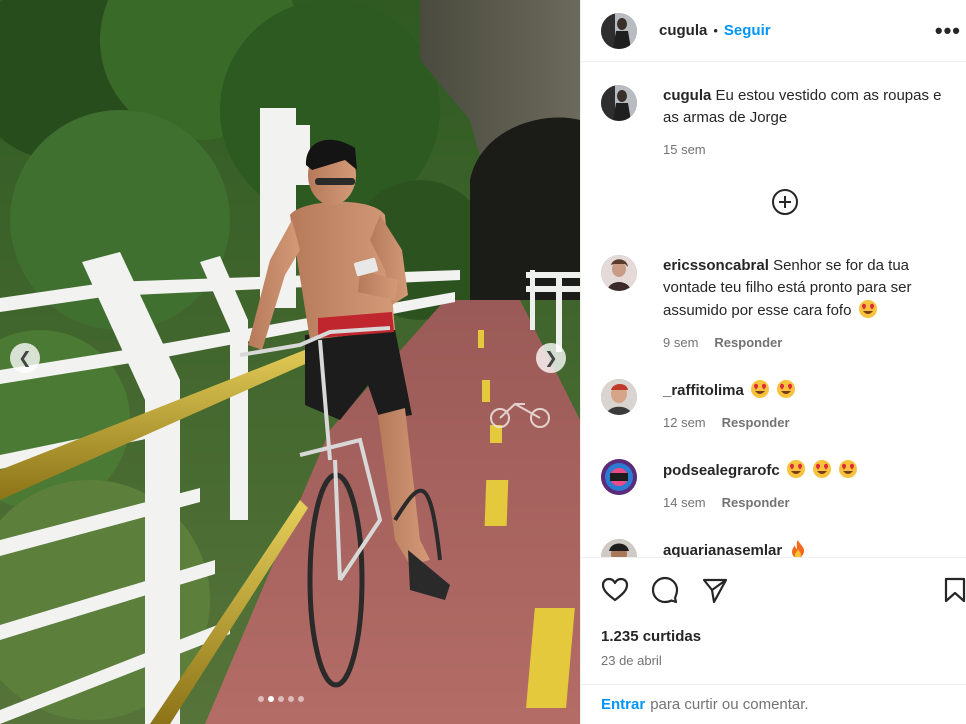 This screenshot has width=966, height=724. What do you see at coordinates (715, 590) in the screenshot?
I see `share-icon` at bounding box center [715, 590].